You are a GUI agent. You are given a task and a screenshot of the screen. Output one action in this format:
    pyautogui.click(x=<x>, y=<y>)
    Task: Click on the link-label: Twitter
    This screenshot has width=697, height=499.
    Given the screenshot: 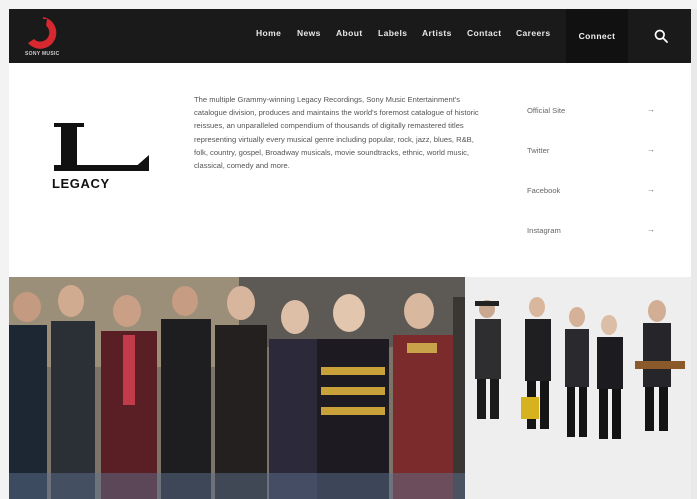 What is the action you would take?
    pyautogui.click(x=538, y=150)
    